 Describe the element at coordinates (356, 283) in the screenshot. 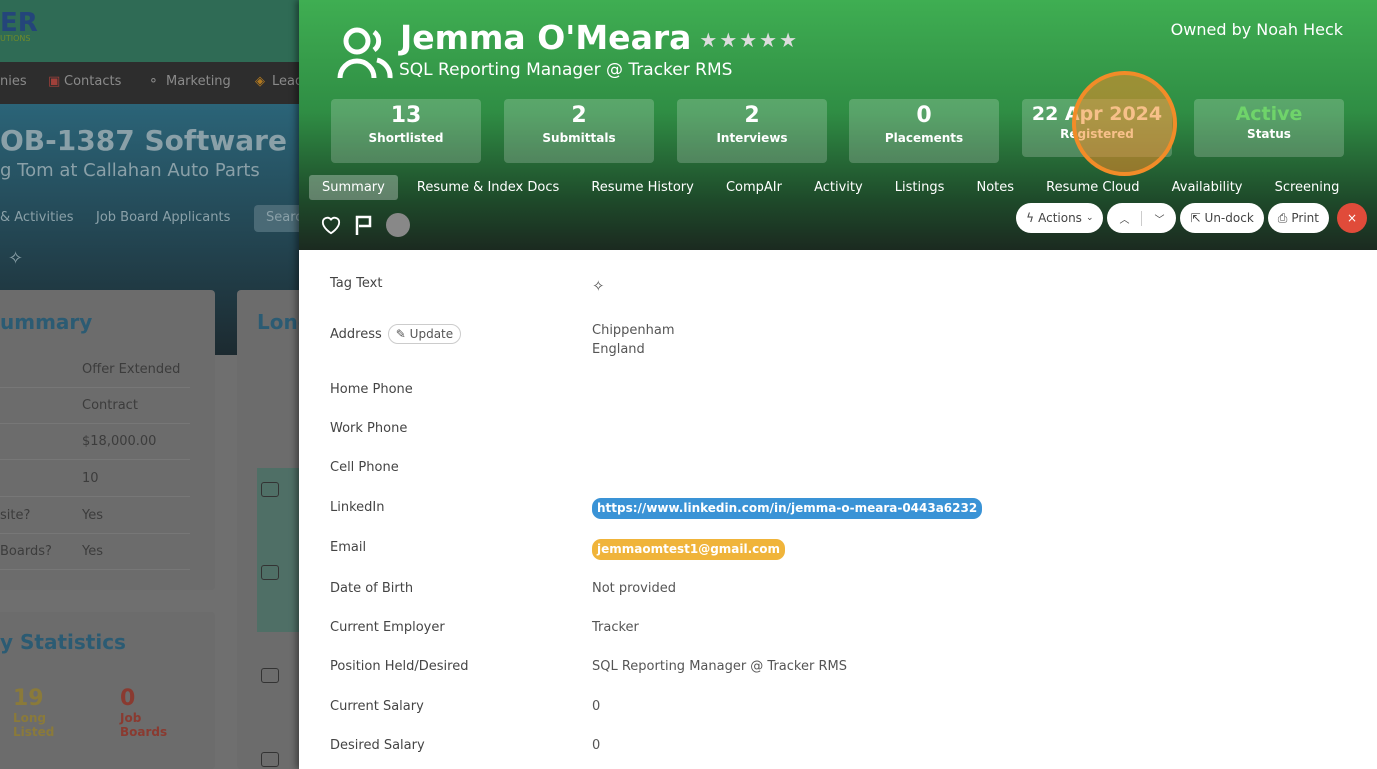

I see `field-label: Tag Text` at that location.